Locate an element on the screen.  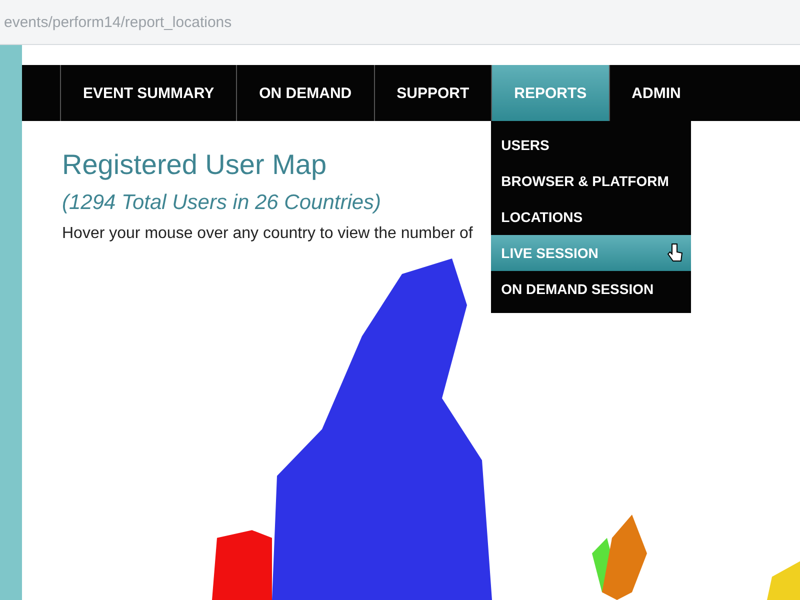
menu-item: LOCATIONS is located at coordinates (591, 217).